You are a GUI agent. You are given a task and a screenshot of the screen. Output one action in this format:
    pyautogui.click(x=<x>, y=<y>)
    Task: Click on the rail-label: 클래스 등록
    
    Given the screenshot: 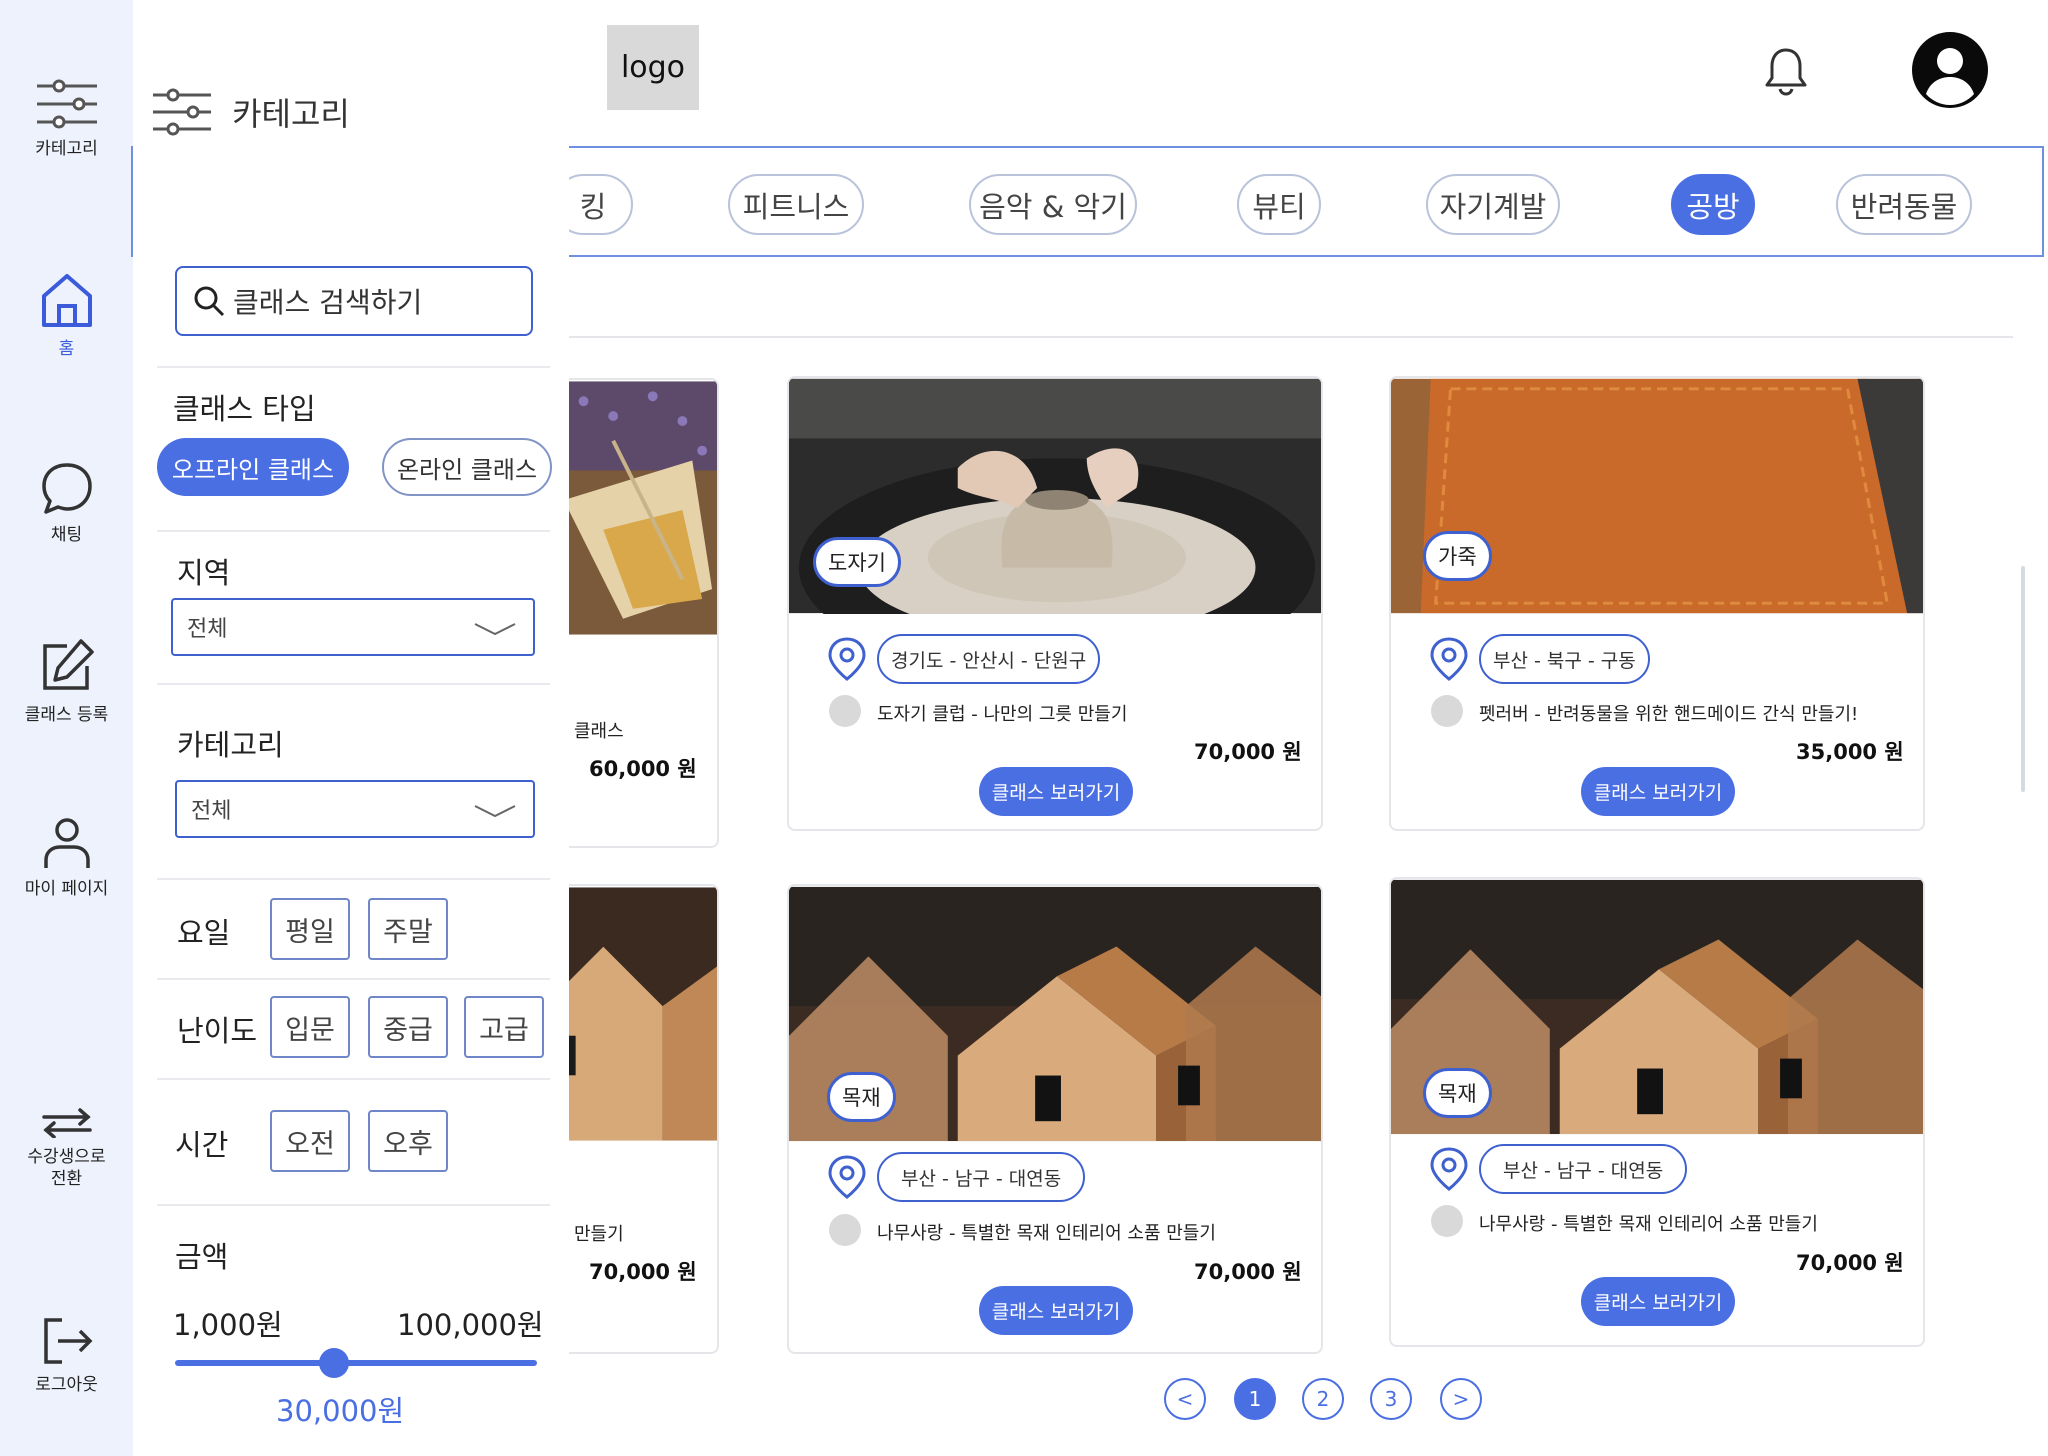 What is the action you would take?
    pyautogui.click(x=66, y=715)
    